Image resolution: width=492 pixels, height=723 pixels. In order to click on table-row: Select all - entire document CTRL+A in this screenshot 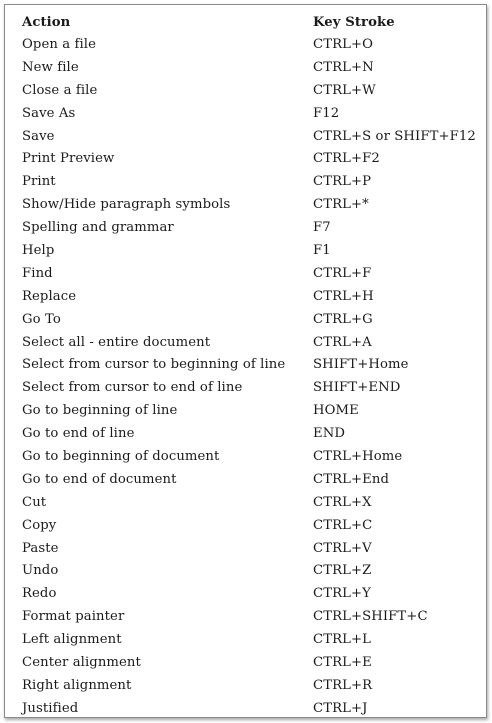, I will do `click(252, 342)`.